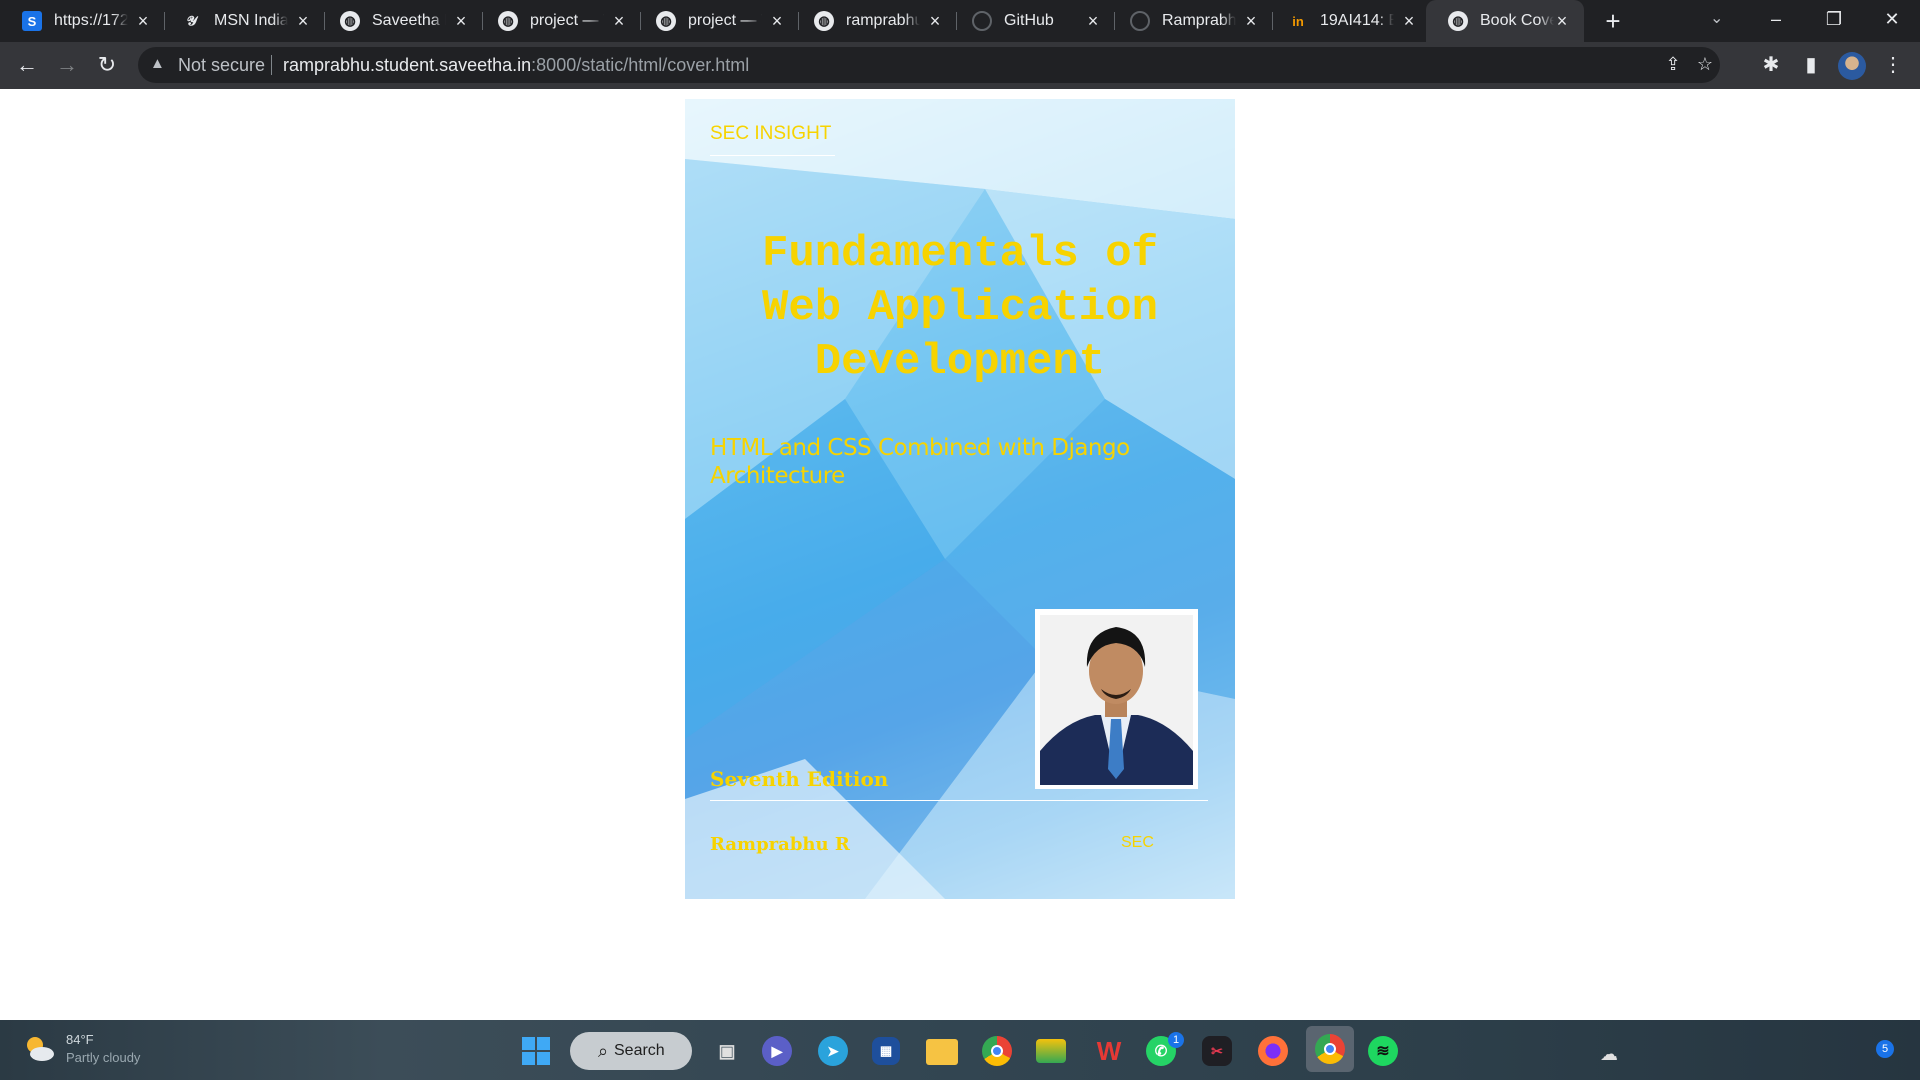  I want to click on spotify-icon: ≋, so click(1383, 1051).